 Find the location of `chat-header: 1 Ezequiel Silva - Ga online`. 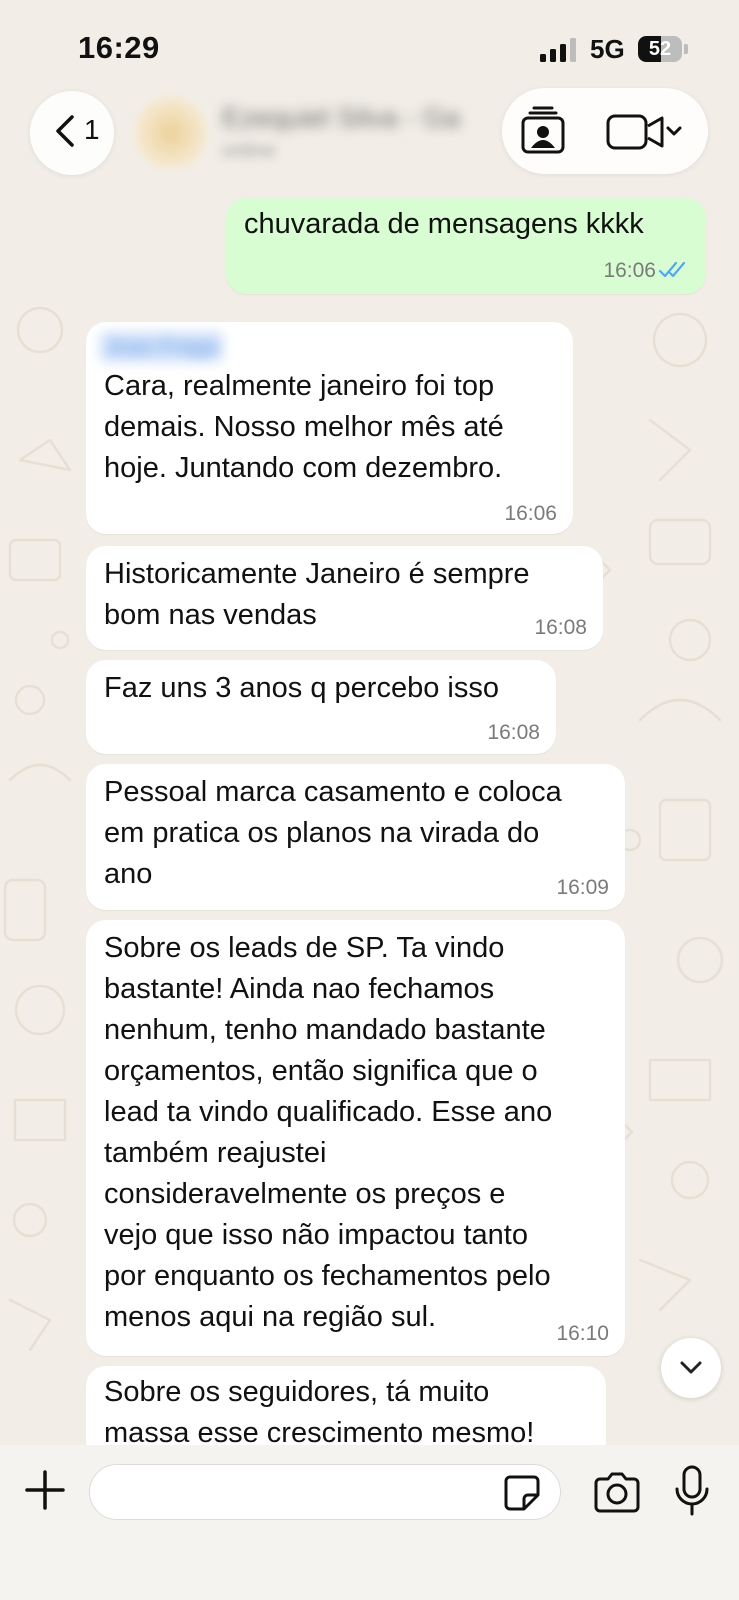

chat-header: 1 Ezequiel Silva - Ga online is located at coordinates (369, 134).